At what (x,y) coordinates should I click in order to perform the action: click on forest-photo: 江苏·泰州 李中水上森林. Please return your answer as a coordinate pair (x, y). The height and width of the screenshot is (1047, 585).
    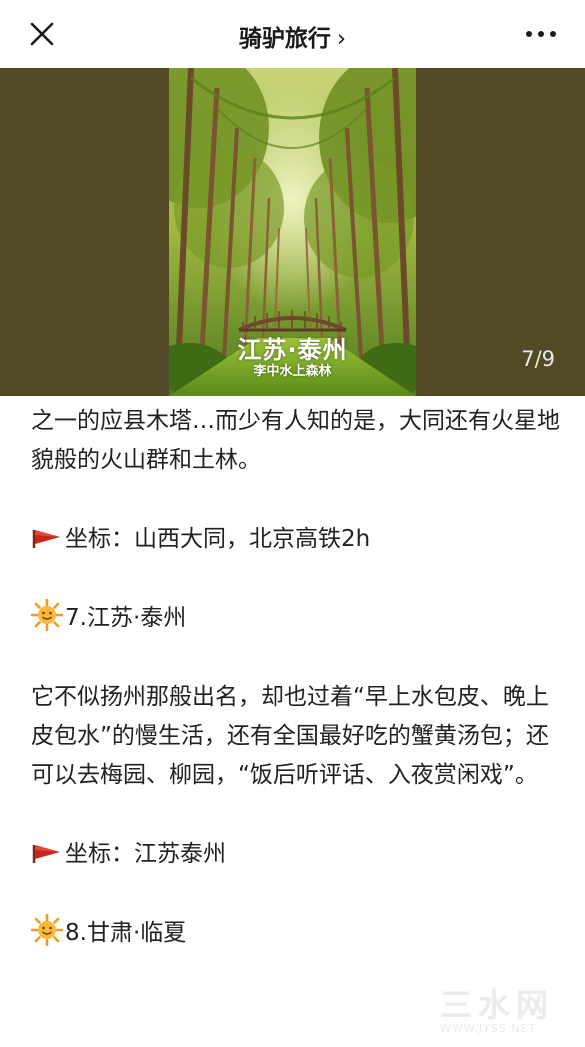
    Looking at the image, I should click on (292, 232).